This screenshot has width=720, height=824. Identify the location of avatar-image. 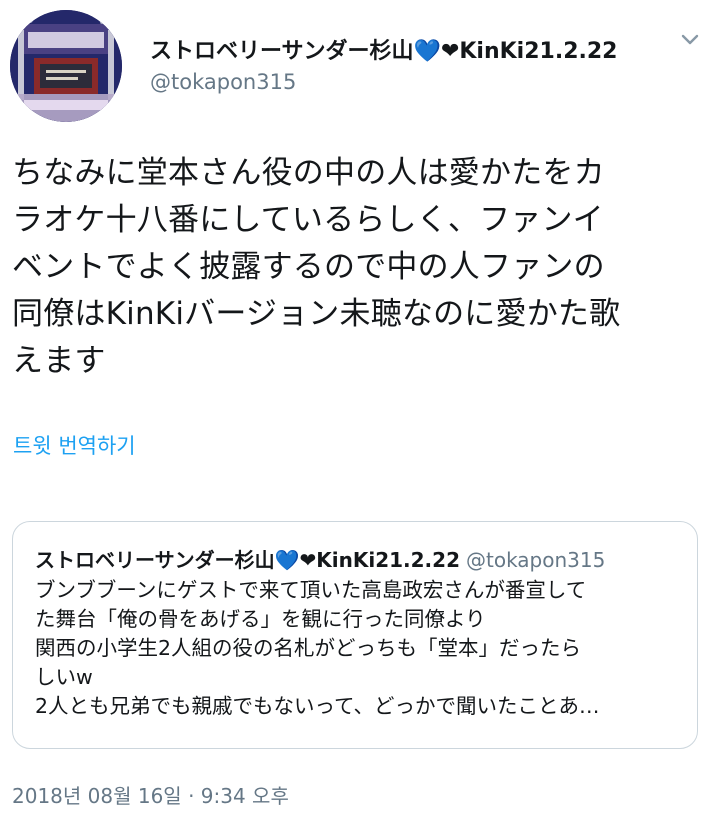
(66, 66).